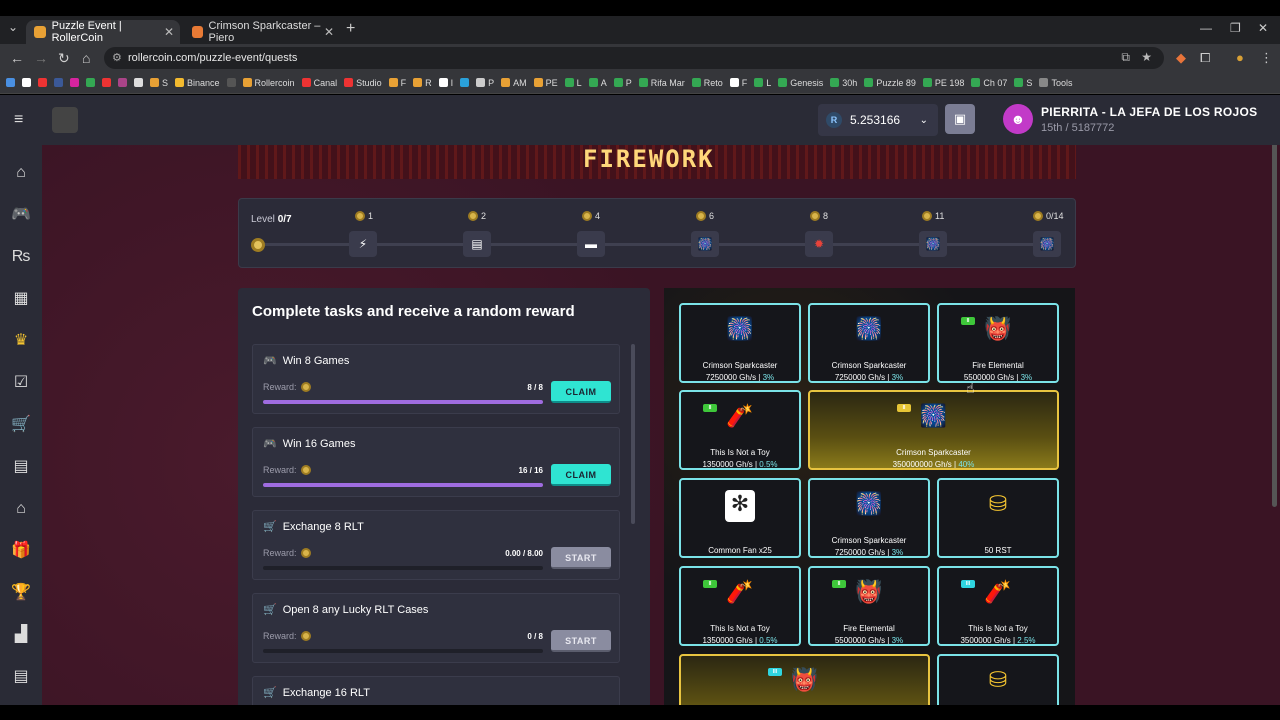 Image resolution: width=1280 pixels, height=720 pixels. I want to click on trophy-nav-icon: 🏆, so click(21, 593).